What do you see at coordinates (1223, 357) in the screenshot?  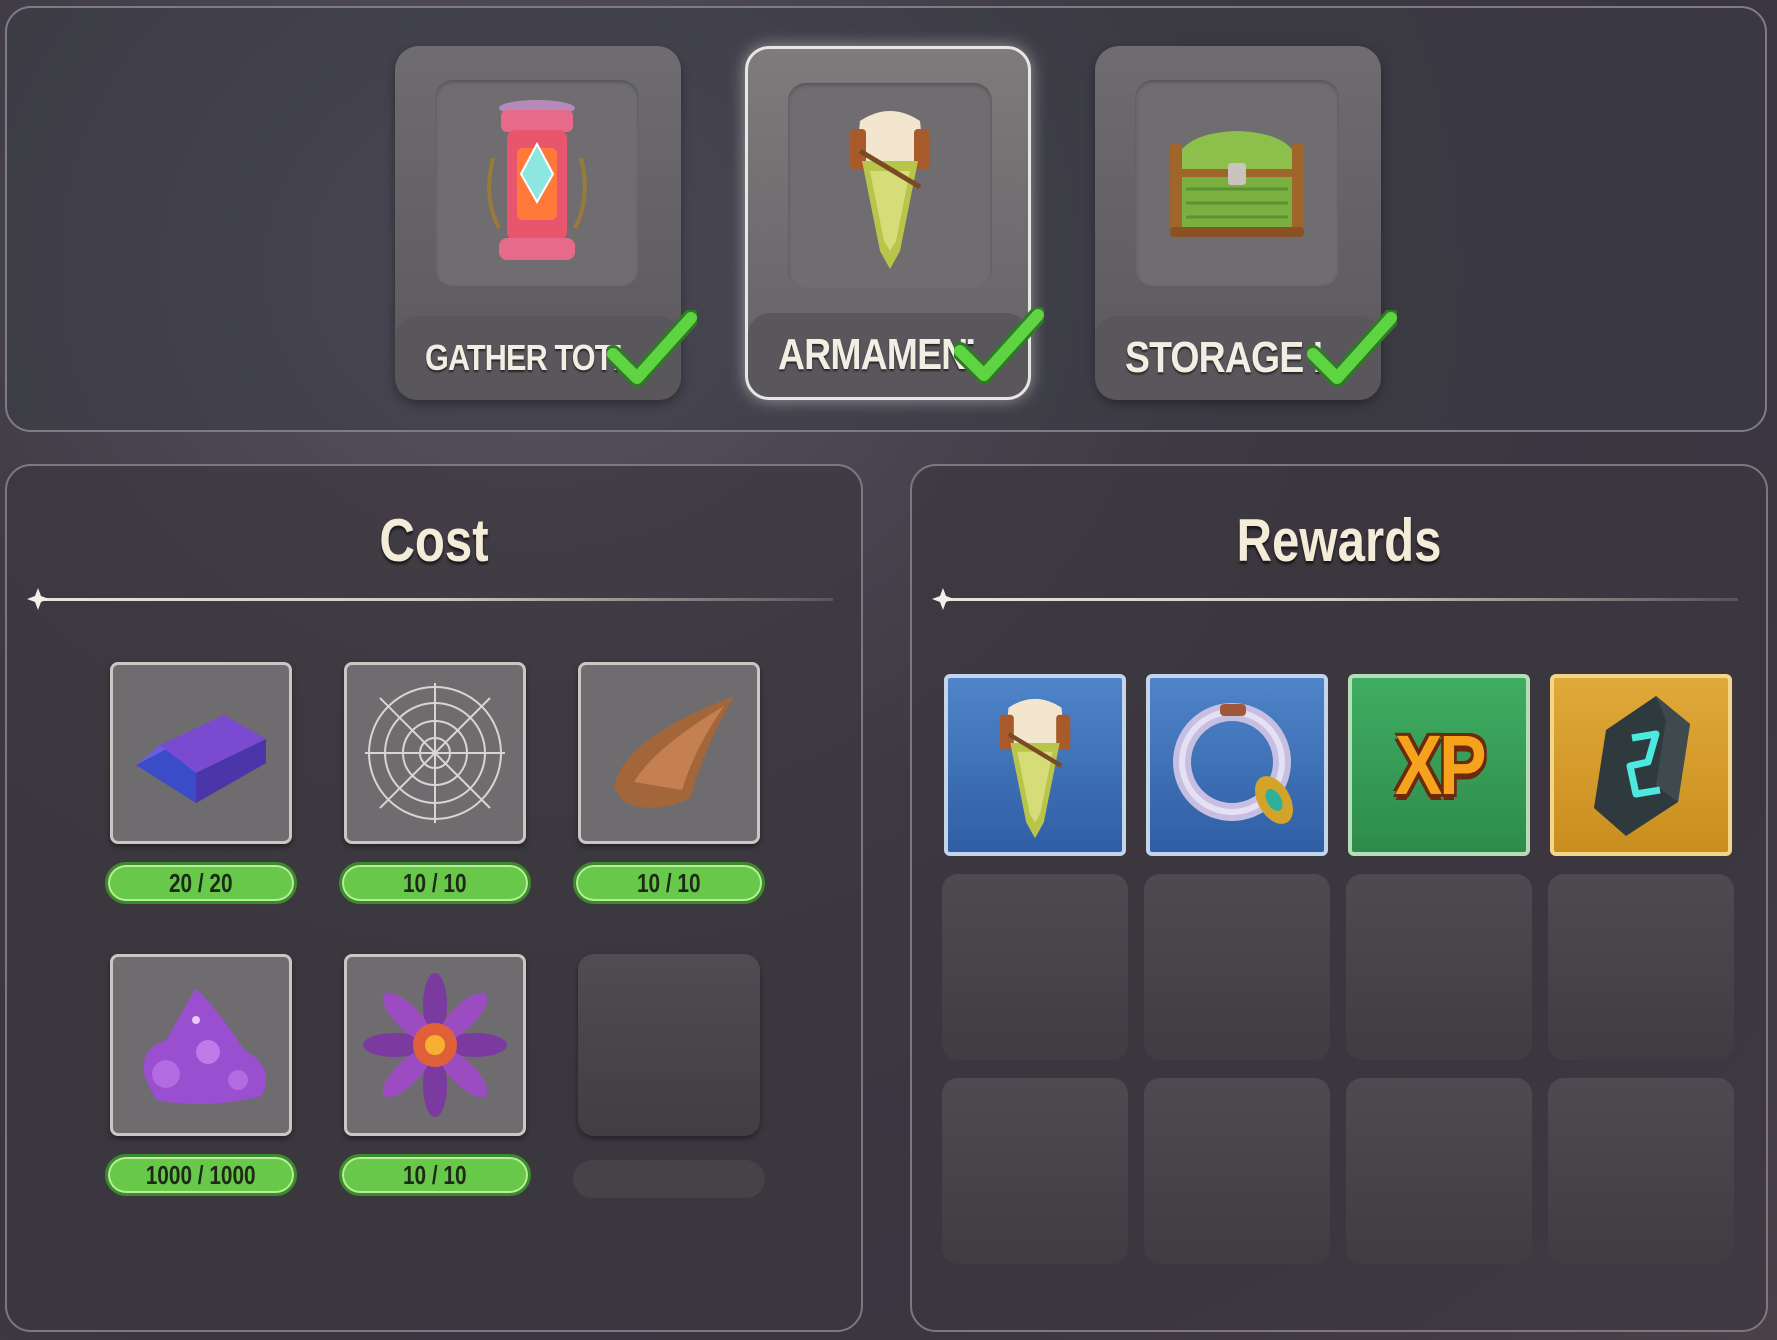 I see `building-label: STORAGE II` at bounding box center [1223, 357].